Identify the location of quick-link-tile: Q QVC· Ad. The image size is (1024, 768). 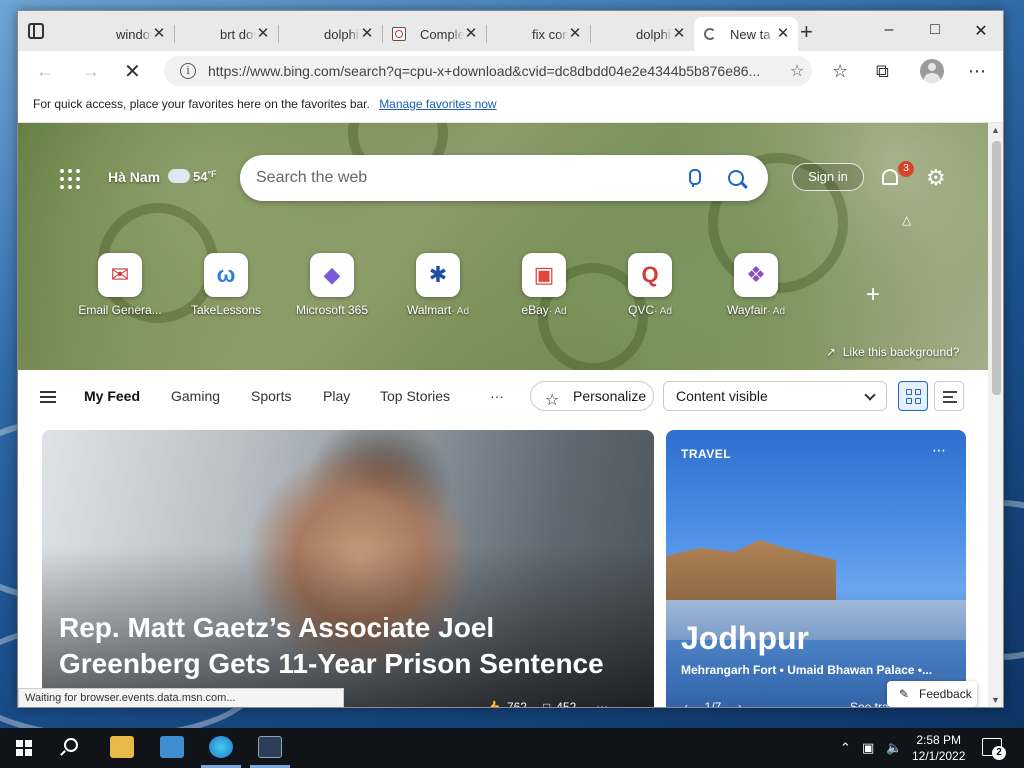
(650, 285).